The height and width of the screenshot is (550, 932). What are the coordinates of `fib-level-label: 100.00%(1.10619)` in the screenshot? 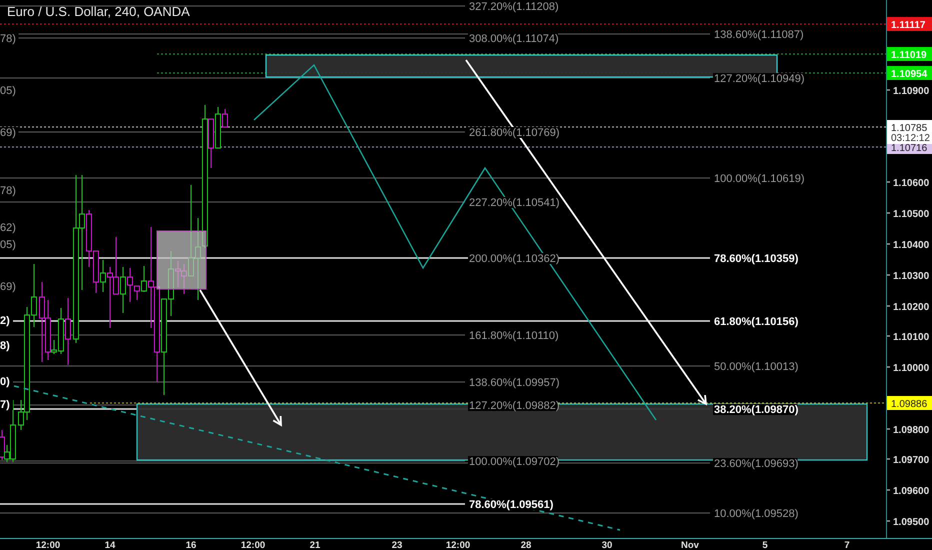 It's located at (759, 179).